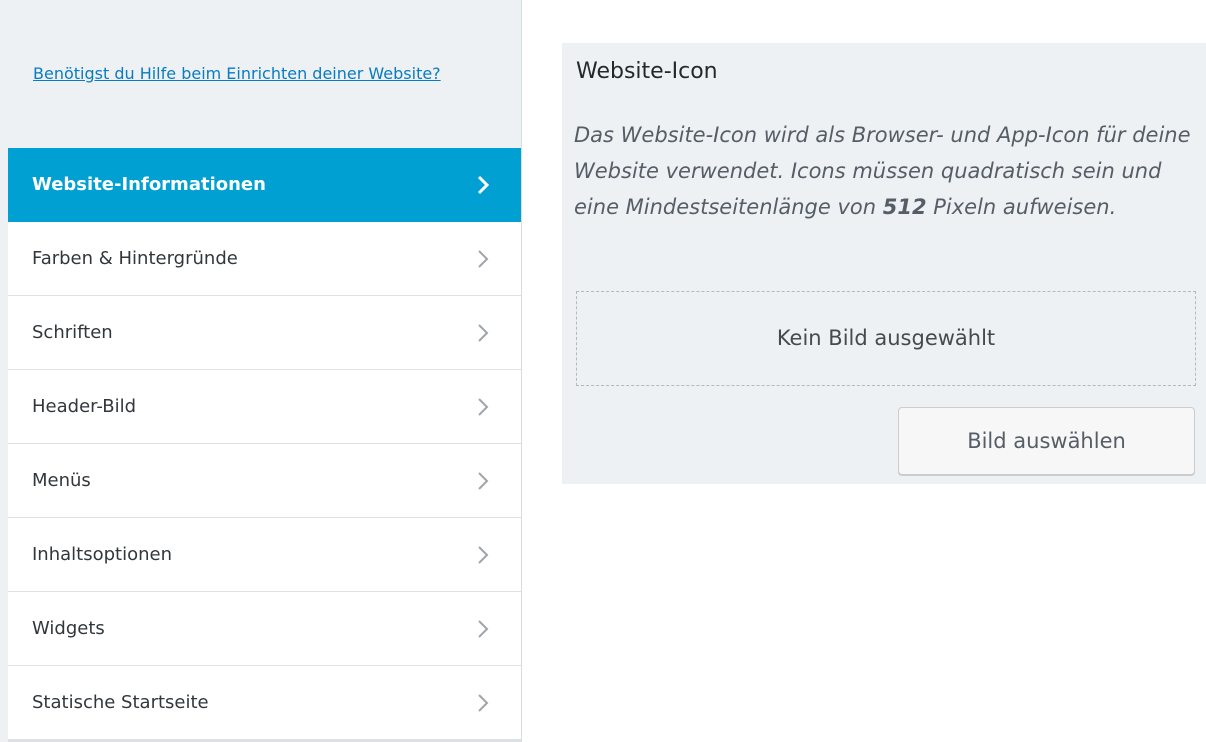  Describe the element at coordinates (84, 406) in the screenshot. I see `menu-item-label: Header-Bild` at that location.